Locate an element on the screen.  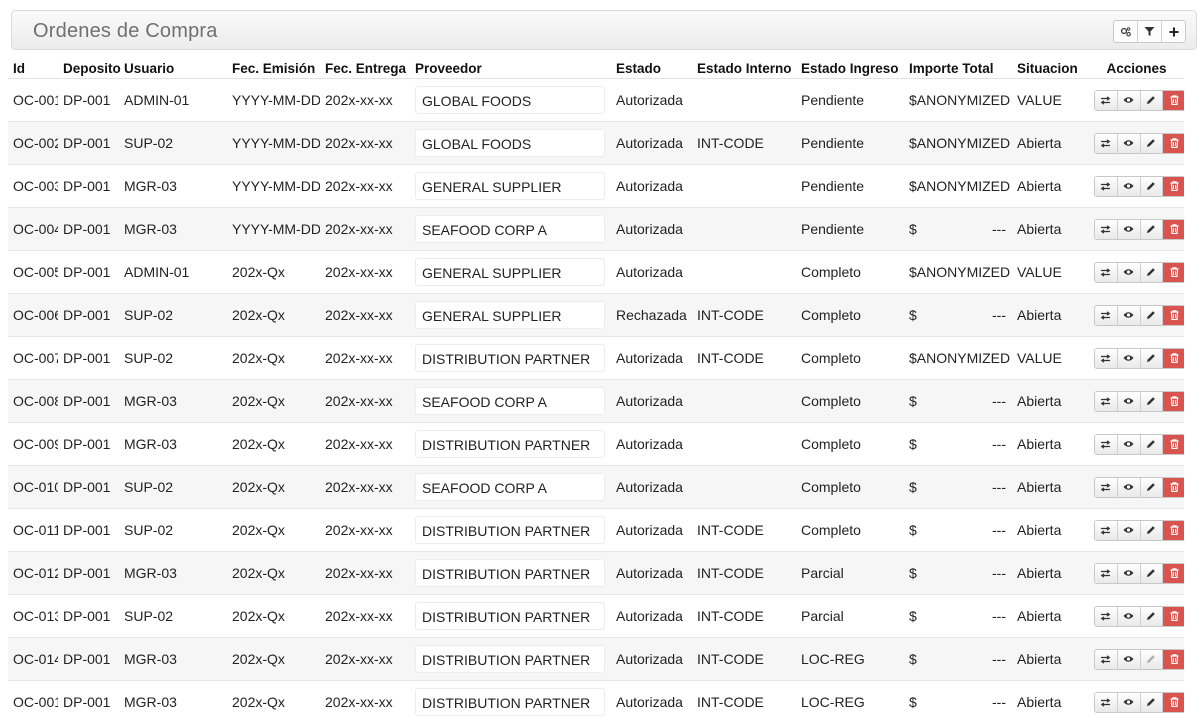
col-proveedor: Proveedor is located at coordinates (510, 68).